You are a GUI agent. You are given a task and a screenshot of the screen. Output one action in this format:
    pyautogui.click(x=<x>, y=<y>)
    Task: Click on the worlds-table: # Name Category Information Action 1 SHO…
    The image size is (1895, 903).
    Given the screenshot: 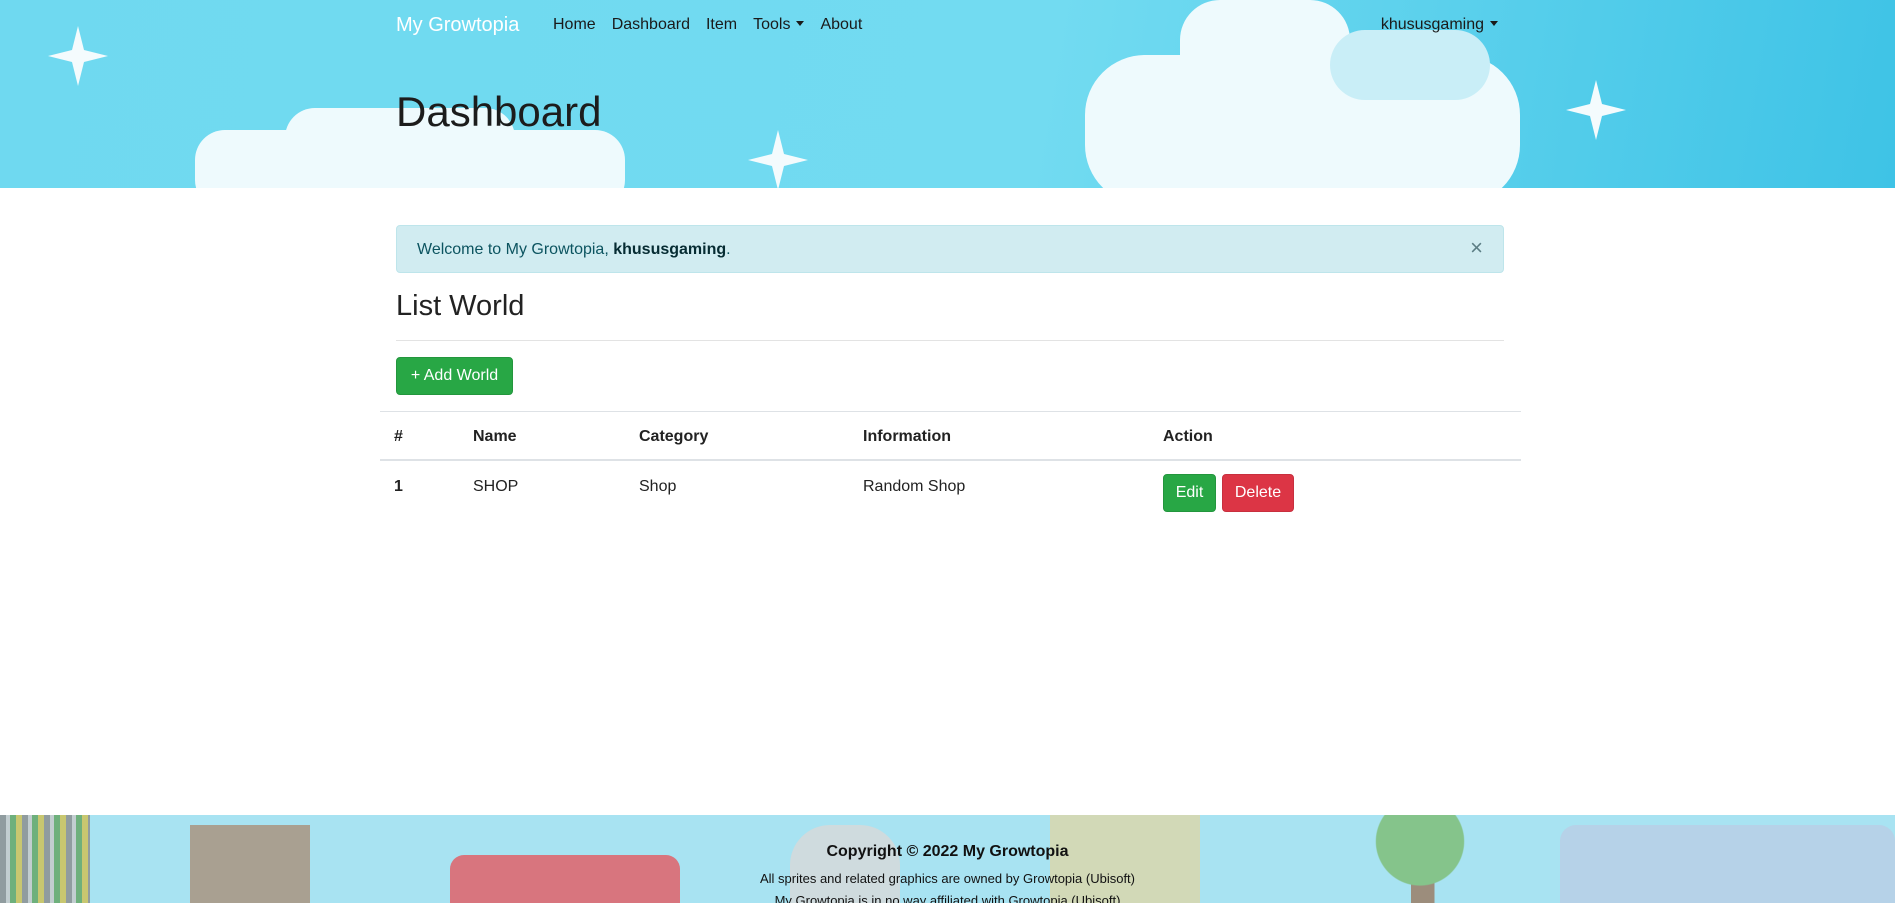 What is the action you would take?
    pyautogui.click(x=950, y=461)
    